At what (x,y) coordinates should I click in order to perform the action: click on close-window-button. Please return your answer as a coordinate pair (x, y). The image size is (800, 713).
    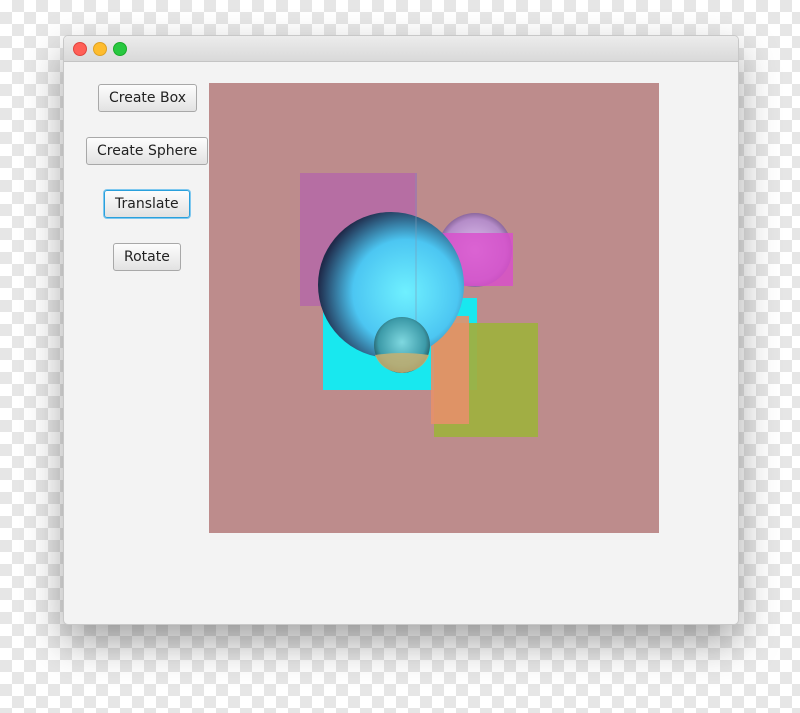
    Looking at the image, I should click on (80, 49).